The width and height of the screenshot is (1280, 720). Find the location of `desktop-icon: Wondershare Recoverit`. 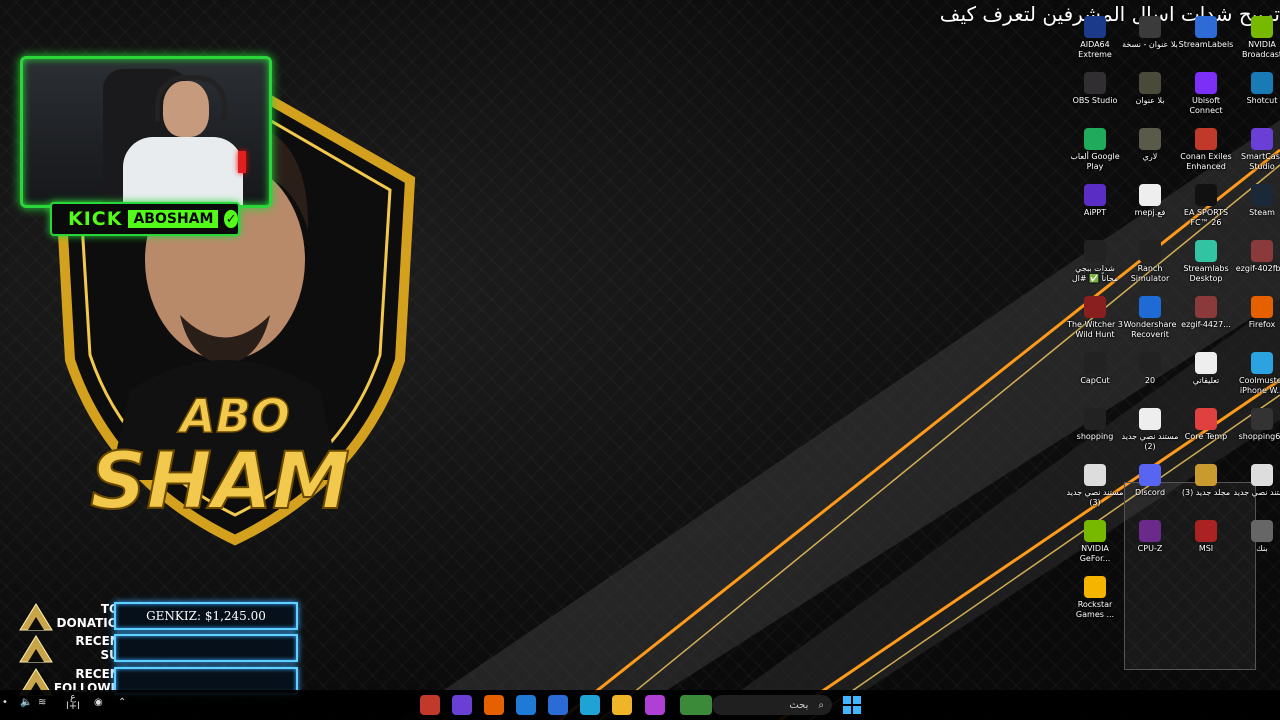

desktop-icon: Wondershare Recoverit is located at coordinates (1150, 318).